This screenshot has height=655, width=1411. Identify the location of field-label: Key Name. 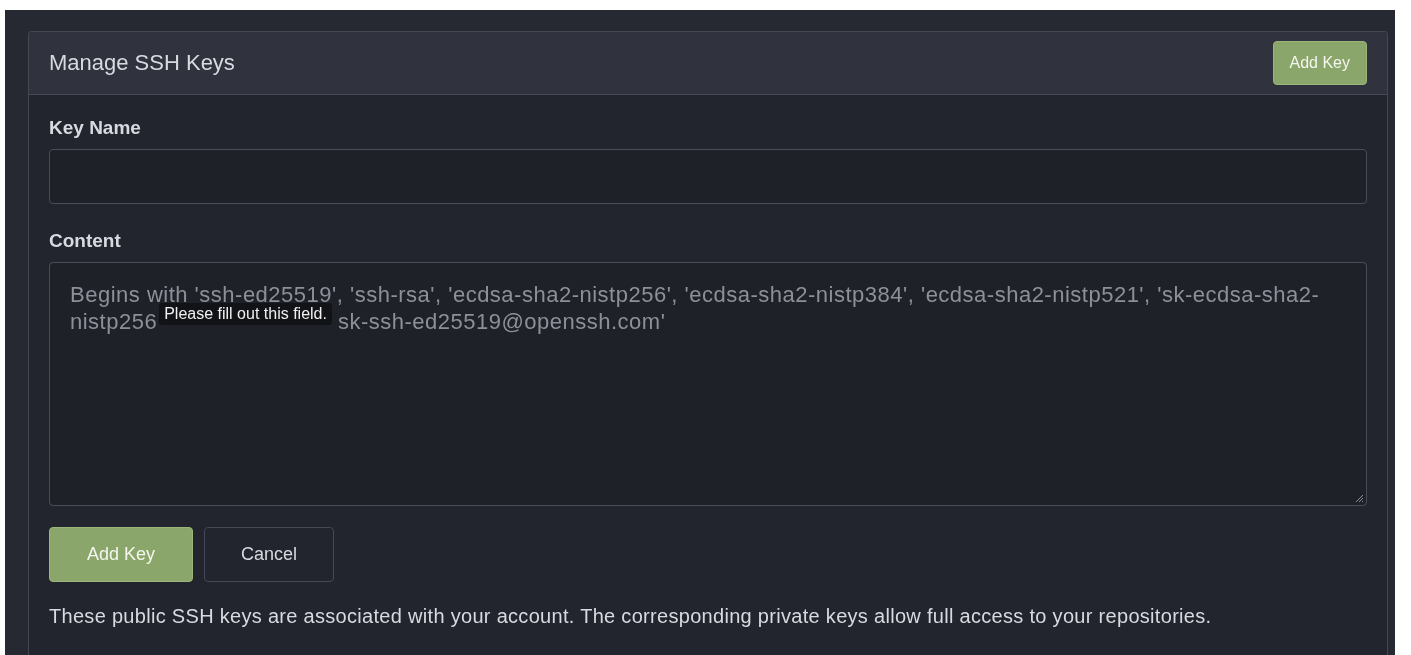
(95, 128).